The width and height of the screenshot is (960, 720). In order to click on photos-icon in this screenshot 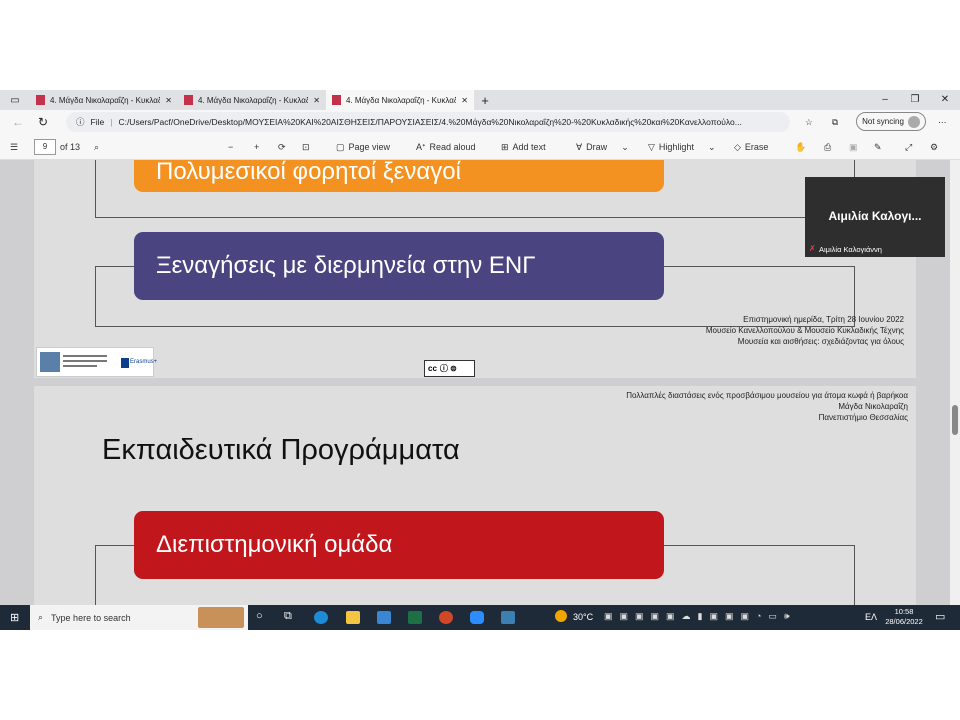, I will do `click(508, 617)`.